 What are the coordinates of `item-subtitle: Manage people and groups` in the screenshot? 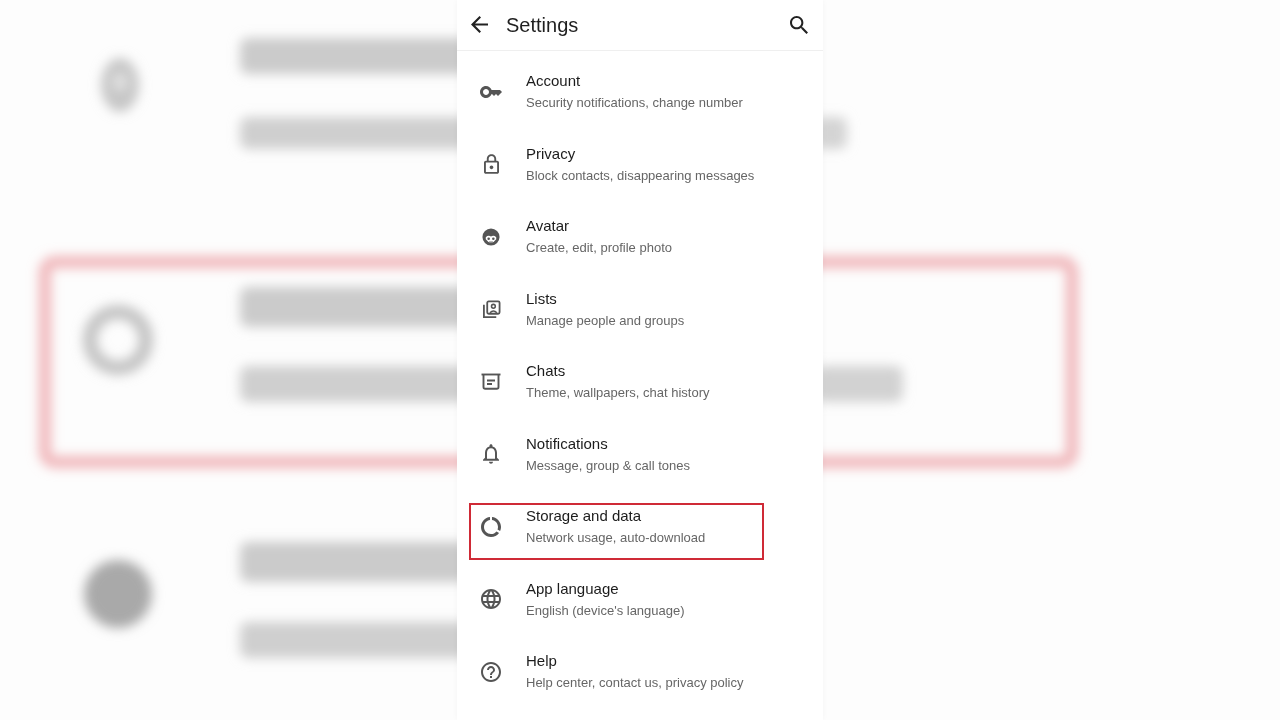 It's located at (605, 320).